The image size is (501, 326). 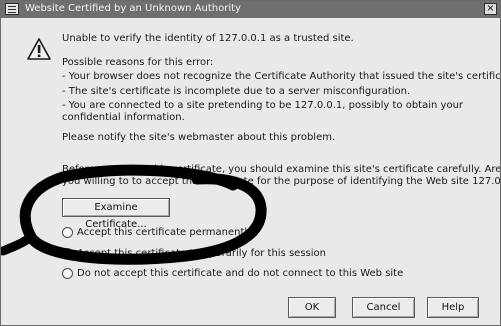 I want to click on close-icon: ×, so click(x=490, y=9).